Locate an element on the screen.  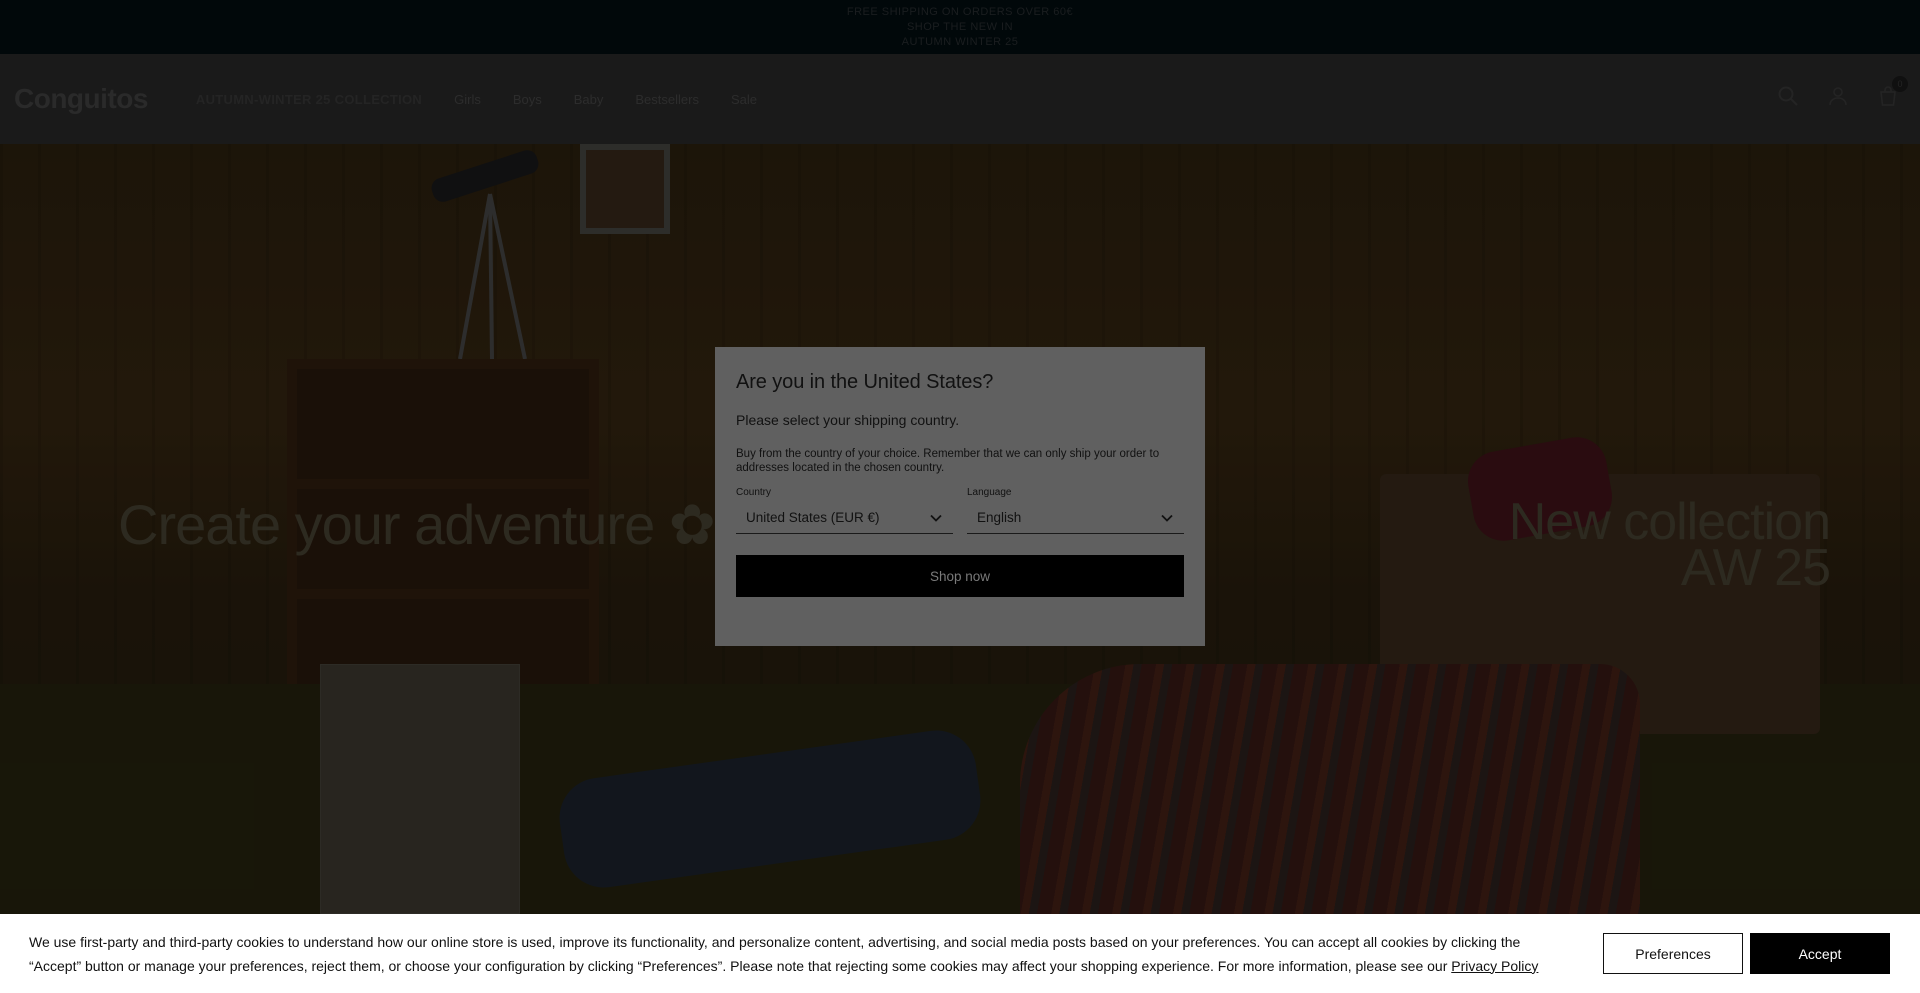
preferences-button: Preferences is located at coordinates (1673, 953).